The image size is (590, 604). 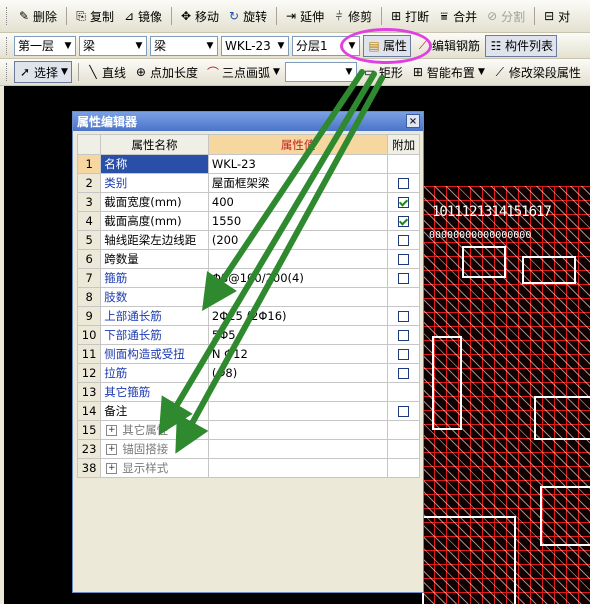 What do you see at coordinates (298, 316) in the screenshot?
I see `property-value: 2Φ25 (2Φ16)` at bounding box center [298, 316].